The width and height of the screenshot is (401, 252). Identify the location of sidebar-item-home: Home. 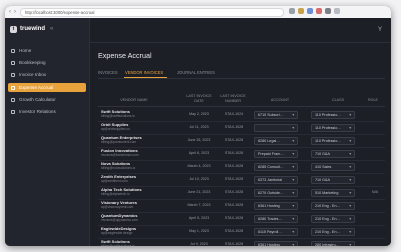
(47, 50).